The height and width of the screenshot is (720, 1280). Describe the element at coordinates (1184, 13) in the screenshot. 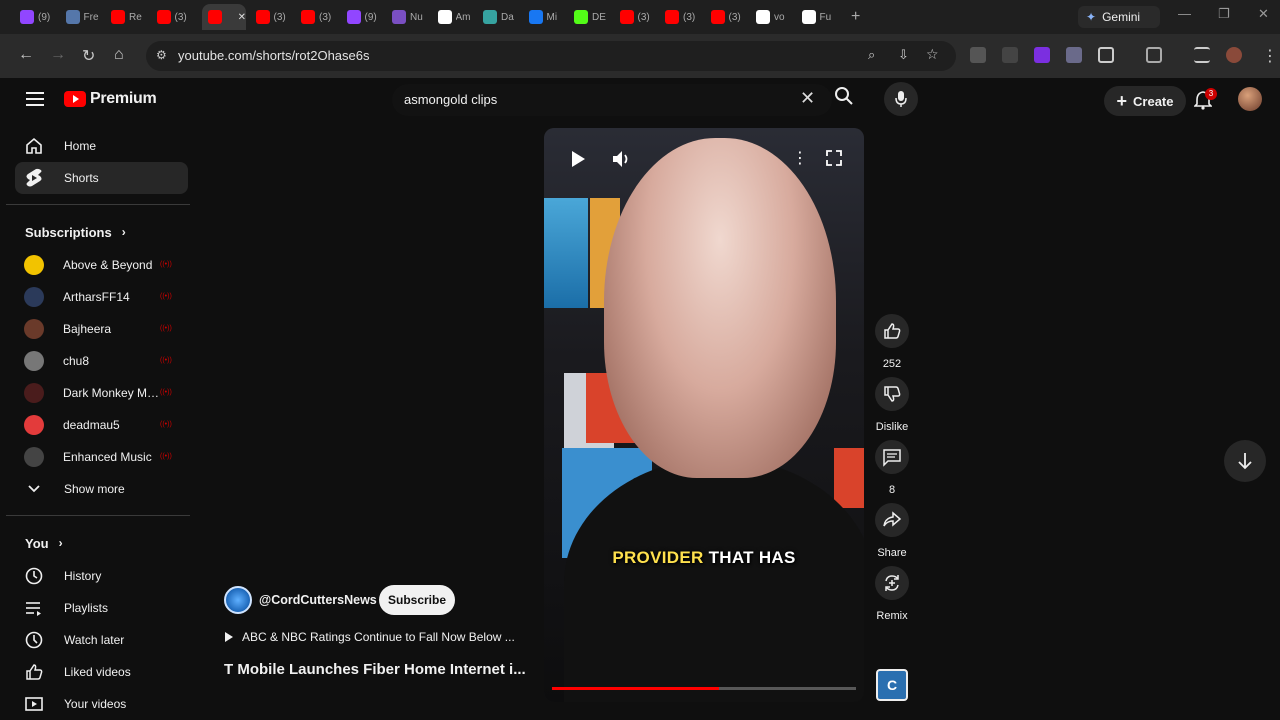

I see `minimize-icon: —` at that location.